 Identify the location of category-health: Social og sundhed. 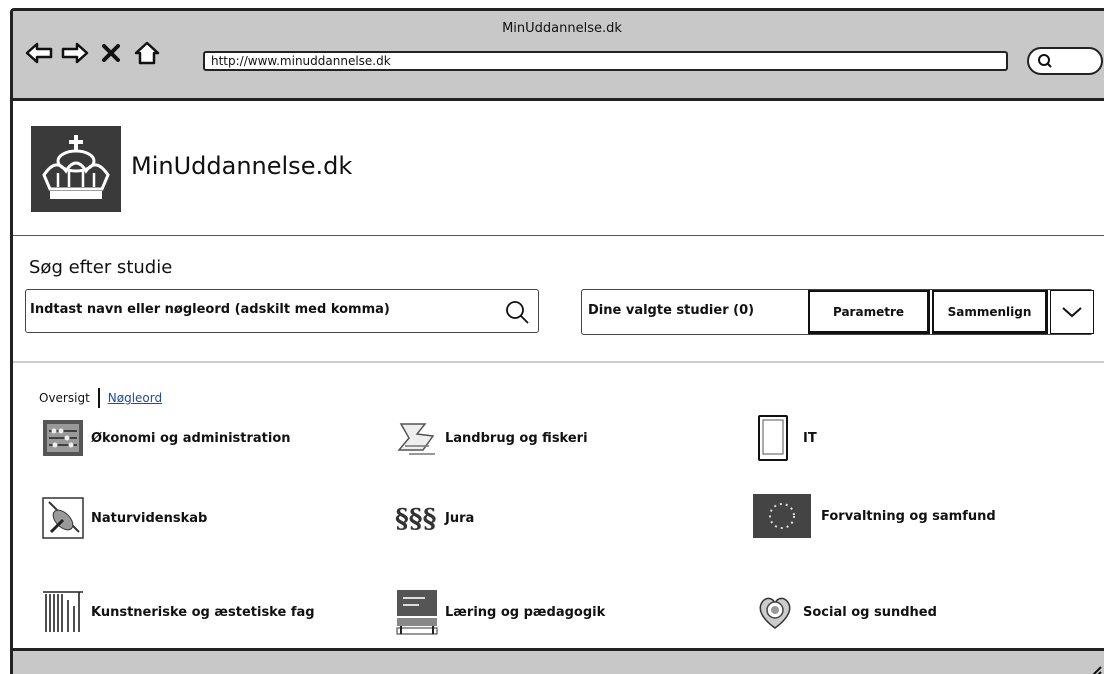
(845, 612).